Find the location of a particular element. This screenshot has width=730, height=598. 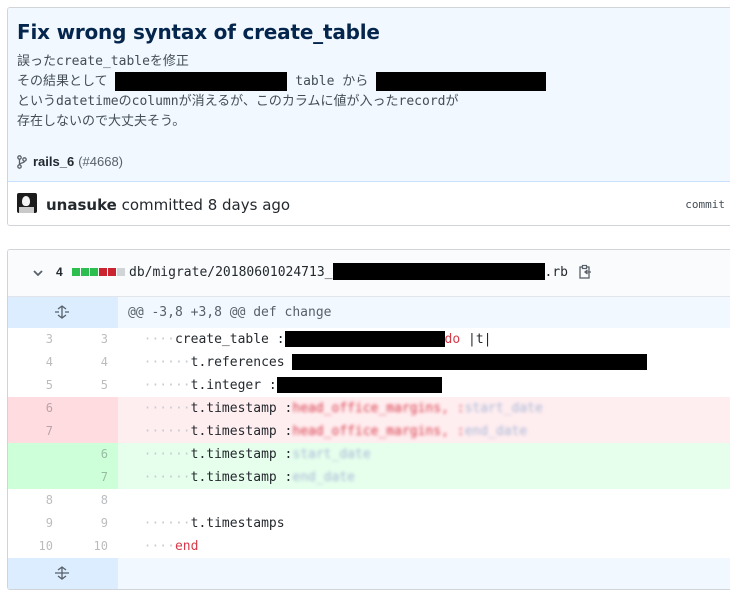

code-line: ······t.timestamps is located at coordinates (424, 523).